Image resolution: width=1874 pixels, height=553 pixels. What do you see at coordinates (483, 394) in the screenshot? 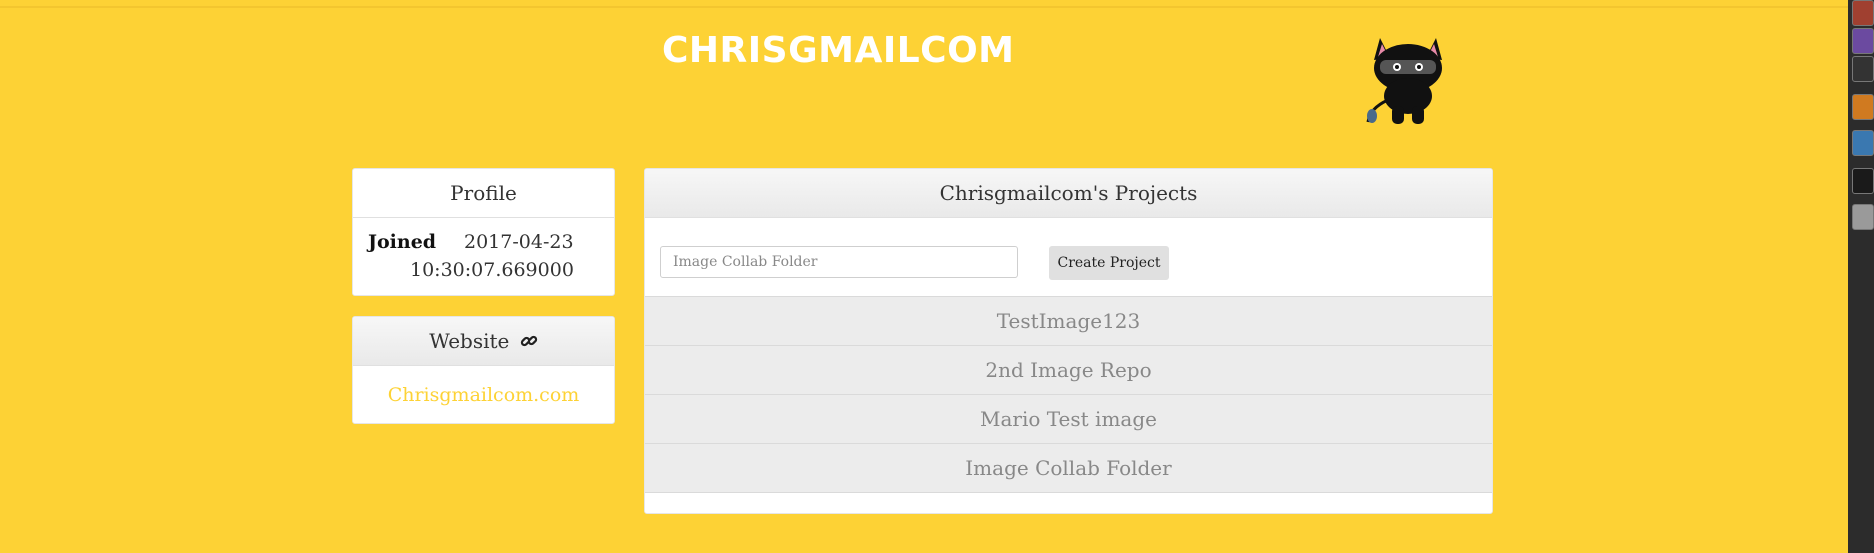
I see `website-link: Chrisgmailcom.com` at bounding box center [483, 394].